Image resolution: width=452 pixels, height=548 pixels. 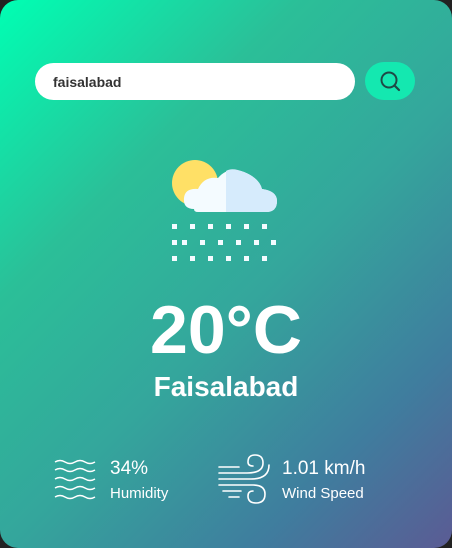 I want to click on temperature: 20°C, so click(x=226, y=330).